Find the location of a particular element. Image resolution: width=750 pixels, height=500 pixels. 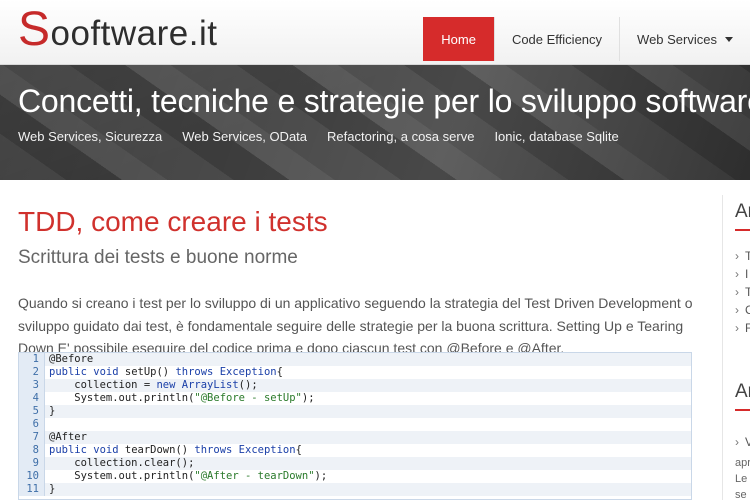

nav-home-label: Home is located at coordinates (458, 39).